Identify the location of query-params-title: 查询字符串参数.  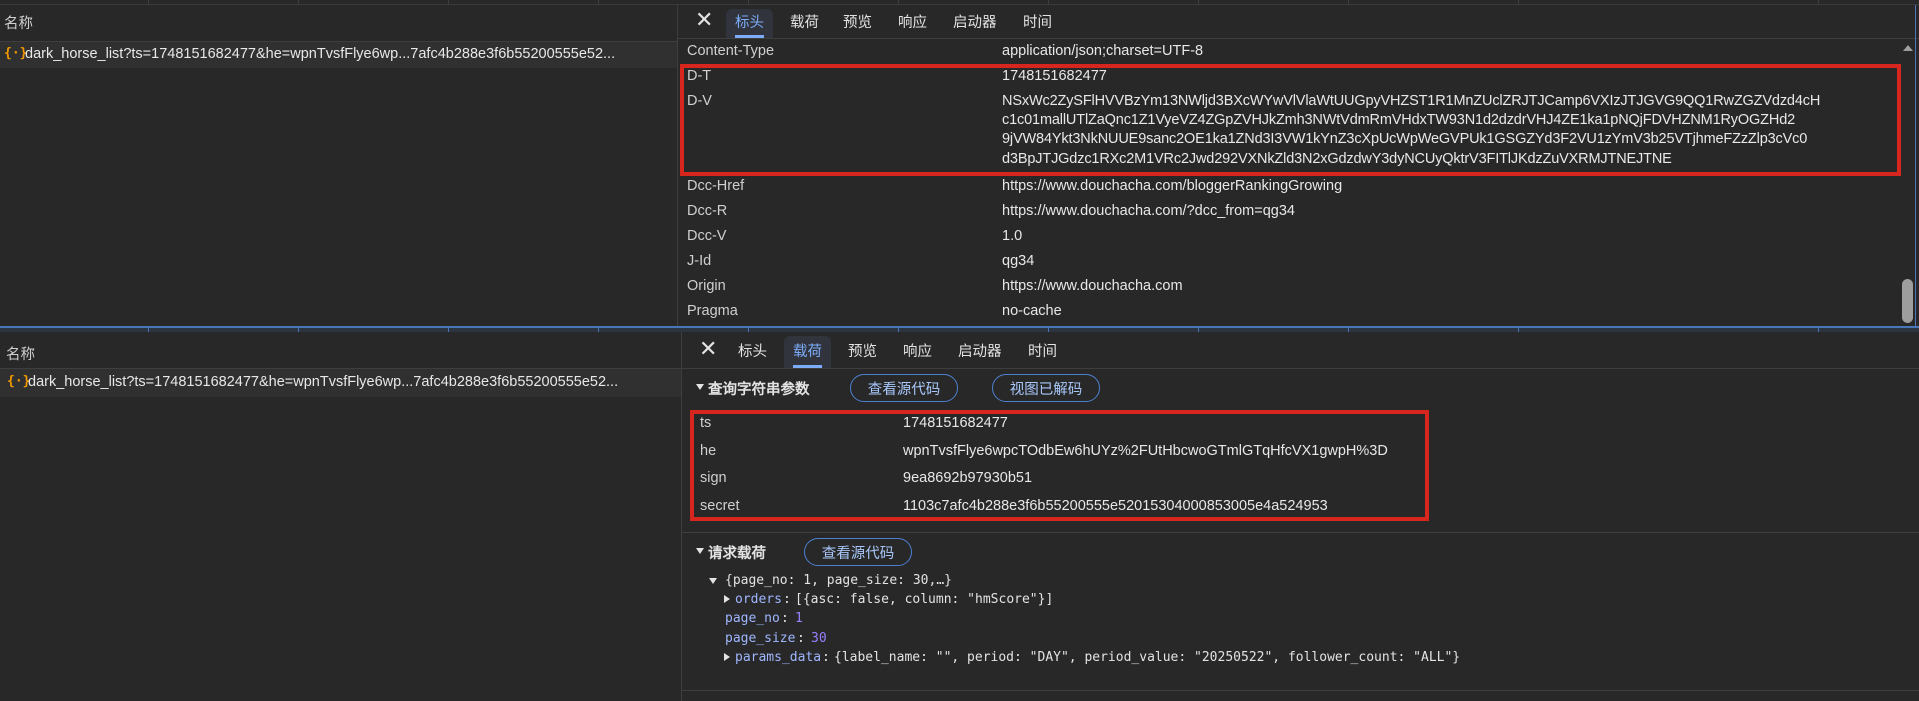
(759, 390).